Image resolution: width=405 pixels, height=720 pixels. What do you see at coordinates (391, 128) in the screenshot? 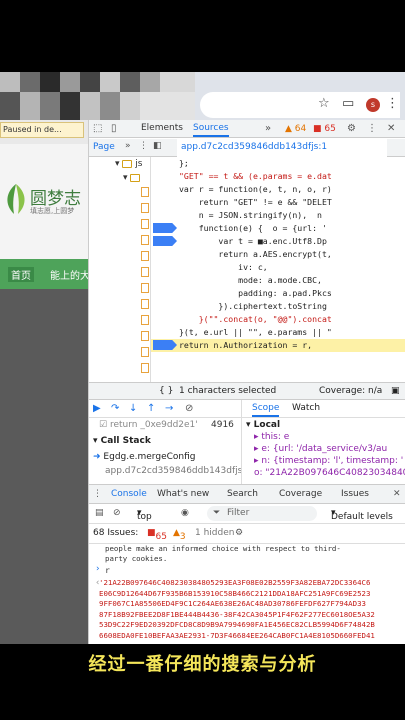
I see `close-icon: ✕` at bounding box center [391, 128].